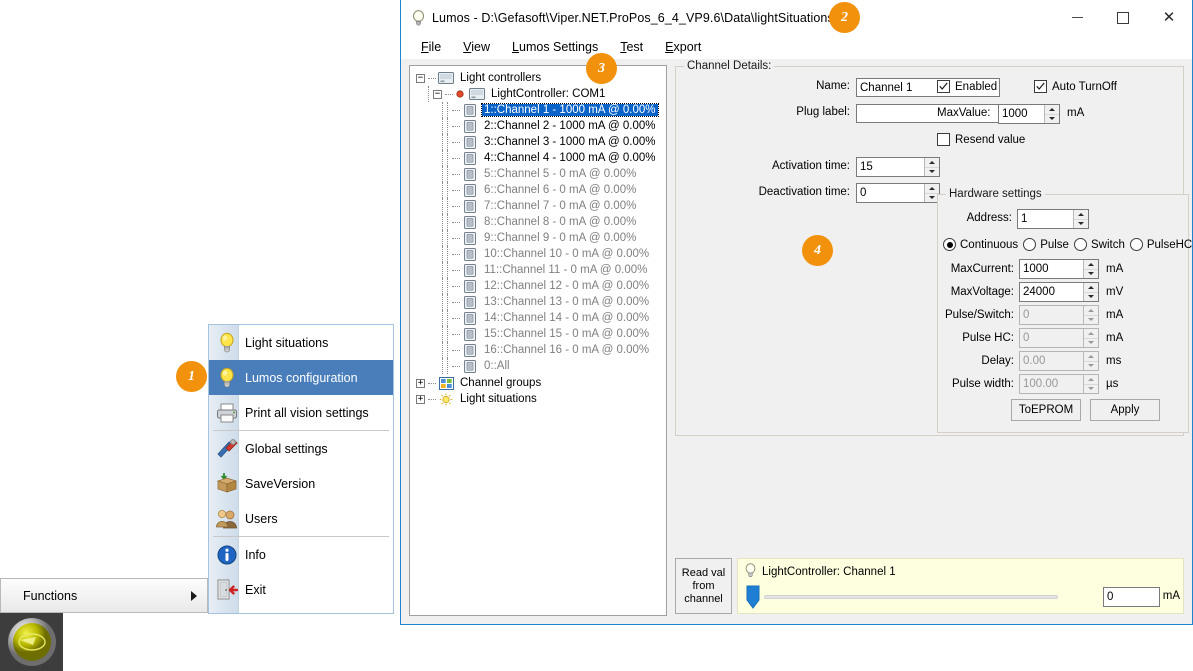 The image size is (1193, 671). Describe the element at coordinates (539, 334) in the screenshot. I see `tree-node-channel: 15::Channel 15 - 0 mA @ 0.00%` at that location.